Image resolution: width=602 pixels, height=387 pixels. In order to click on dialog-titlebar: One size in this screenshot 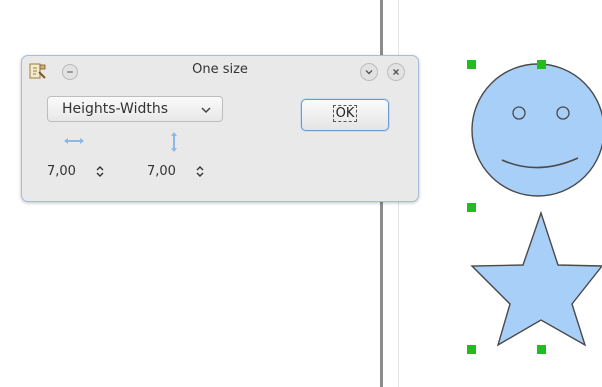, I will do `click(220, 71)`.